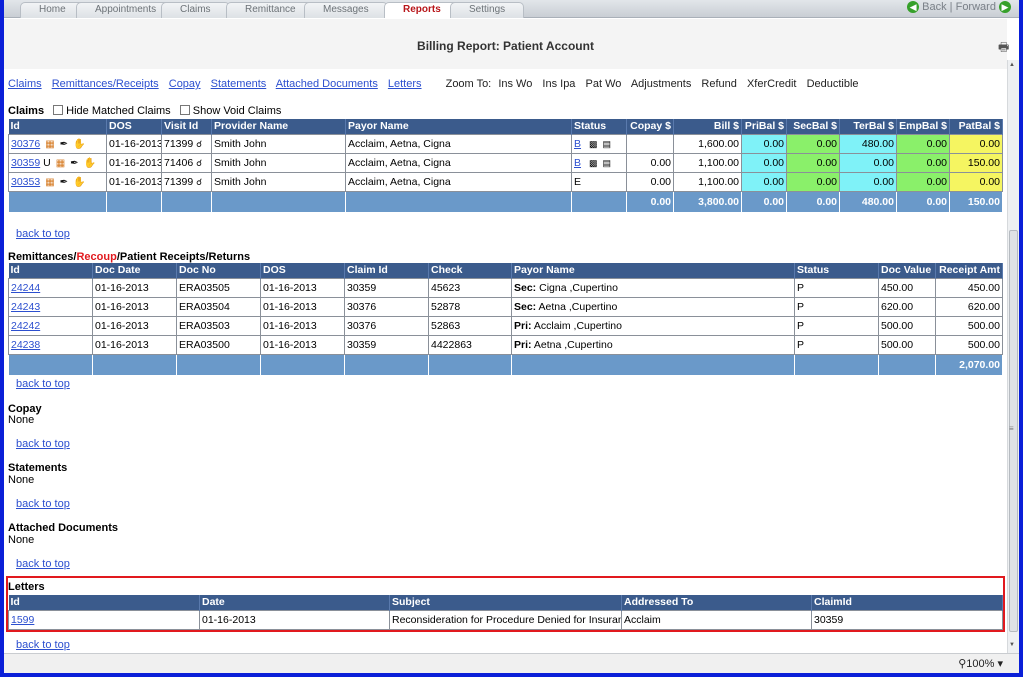  What do you see at coordinates (976, 7) in the screenshot?
I see `forward-link: Forward` at bounding box center [976, 7].